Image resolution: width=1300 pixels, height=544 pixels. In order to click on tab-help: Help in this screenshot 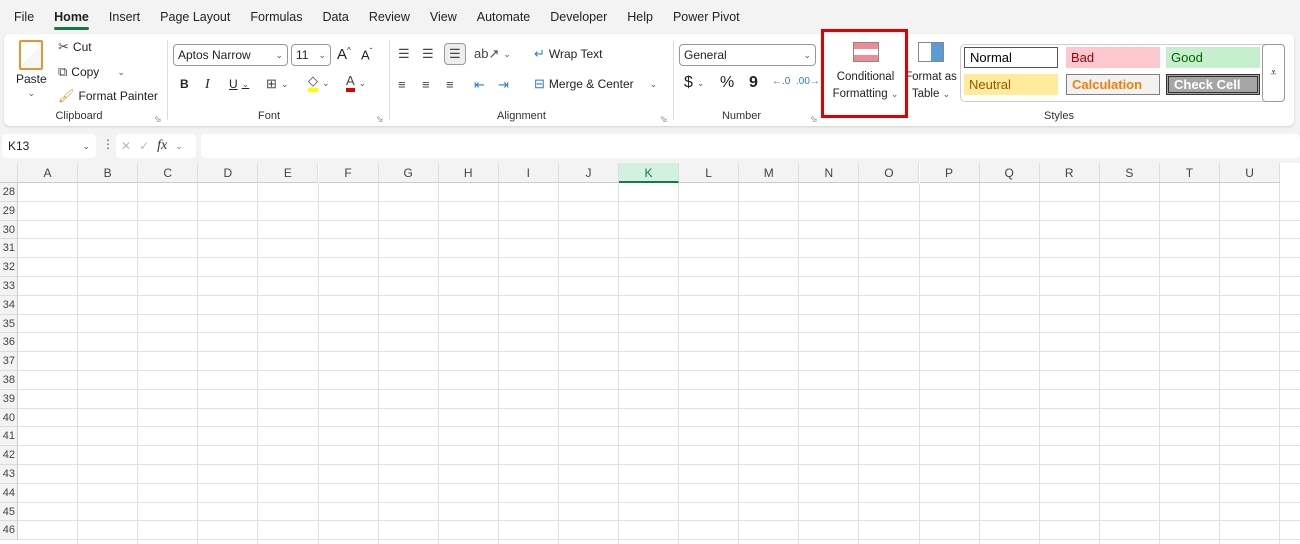, I will do `click(640, 17)`.